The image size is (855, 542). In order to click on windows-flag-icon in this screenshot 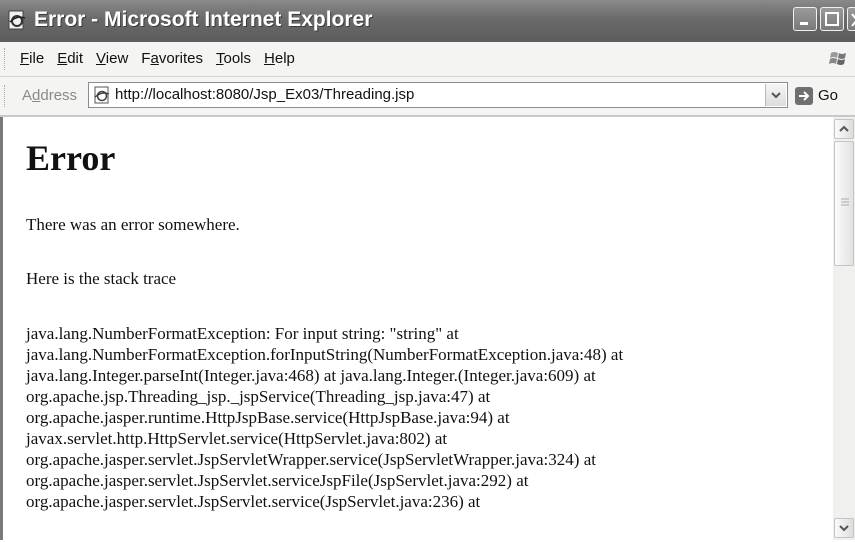, I will do `click(839, 59)`.